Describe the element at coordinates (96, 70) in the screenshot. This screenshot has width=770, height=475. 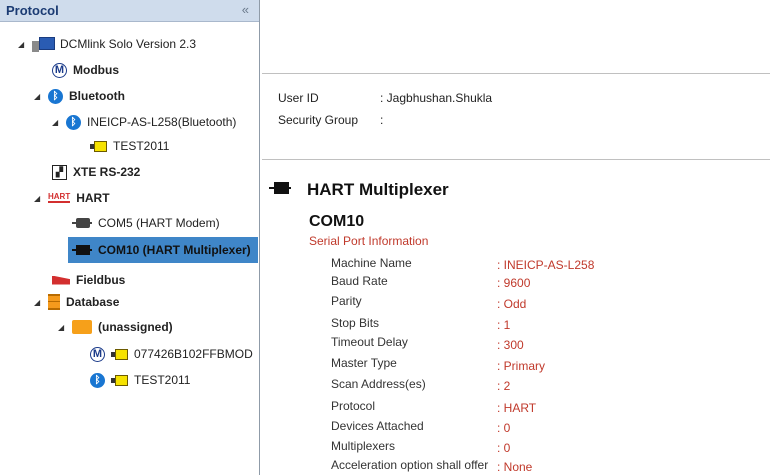
I see `tree-item-label: Modbus` at that location.